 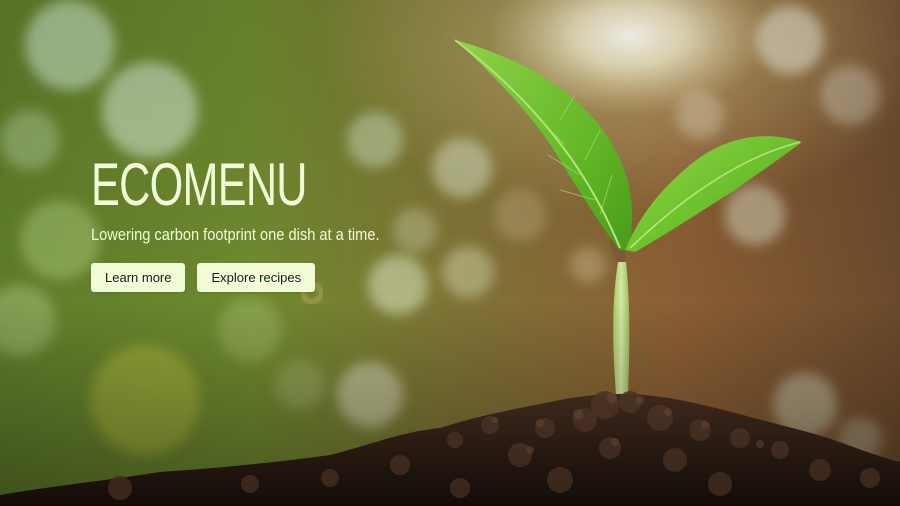 I want to click on explore-recipes-button: Explore recipes, so click(x=256, y=277).